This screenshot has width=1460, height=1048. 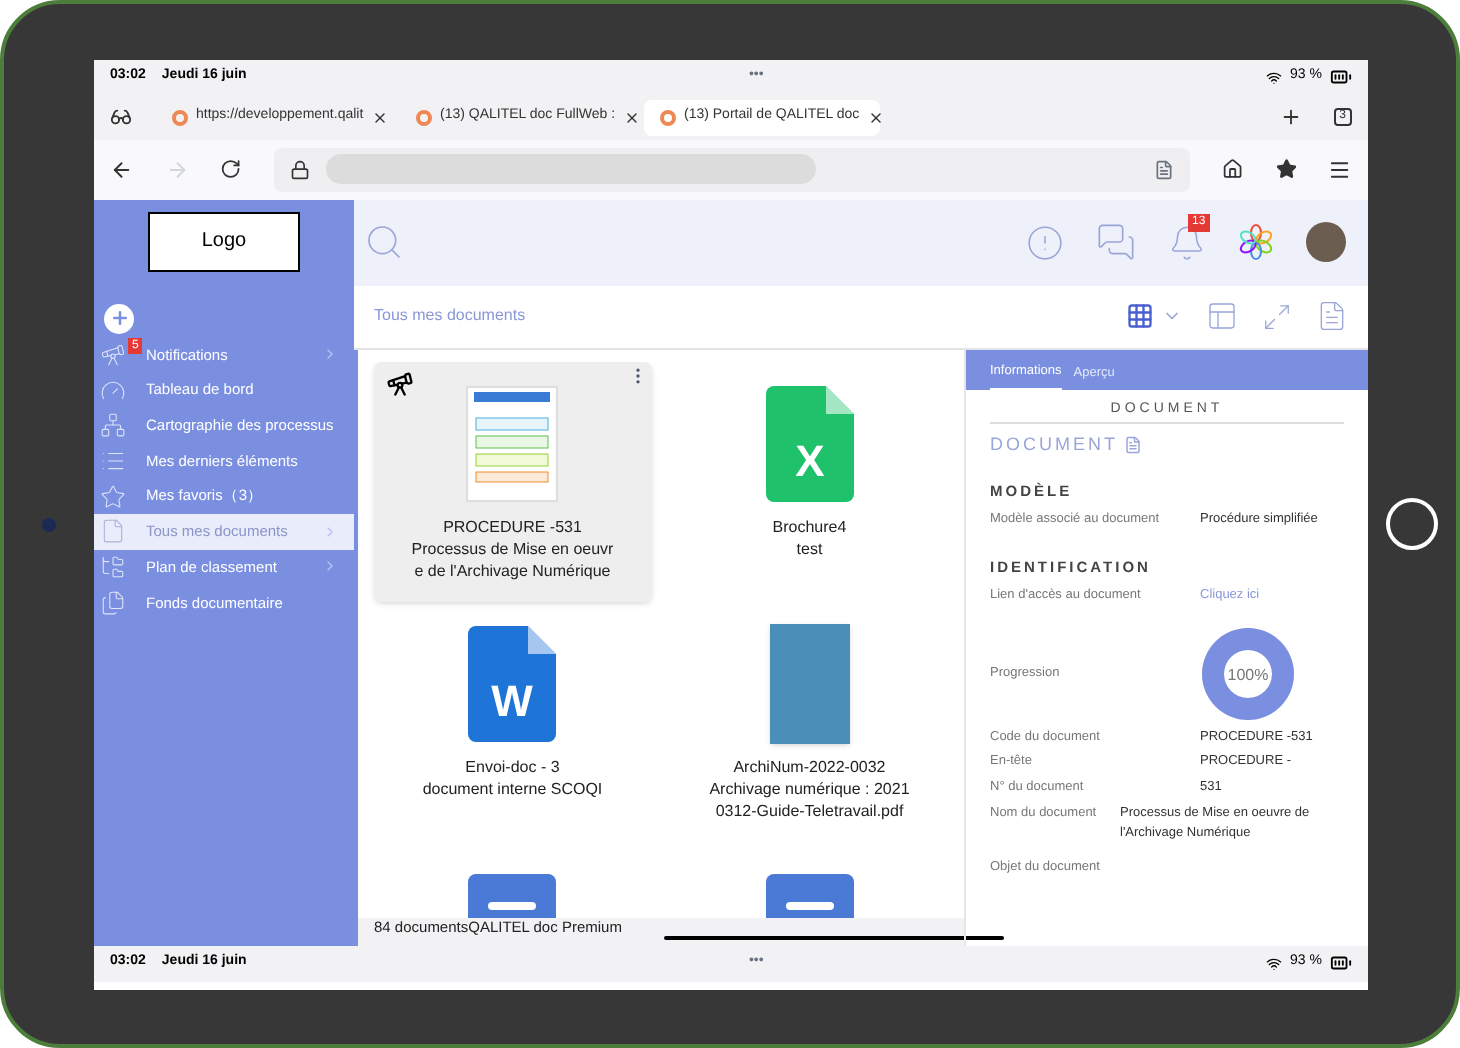 What do you see at coordinates (1233, 169) in the screenshot?
I see `home-icon` at bounding box center [1233, 169].